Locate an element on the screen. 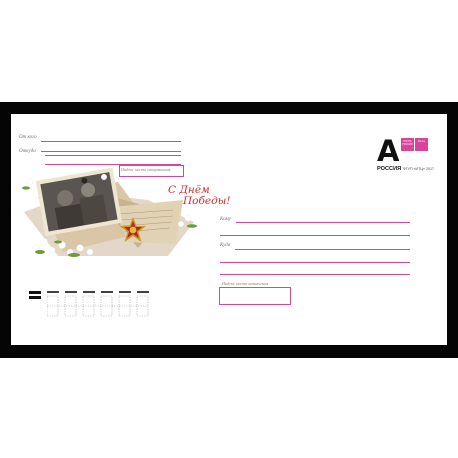 The image size is (458, 458). country-label: РОССИЯ is located at coordinates (389, 169).